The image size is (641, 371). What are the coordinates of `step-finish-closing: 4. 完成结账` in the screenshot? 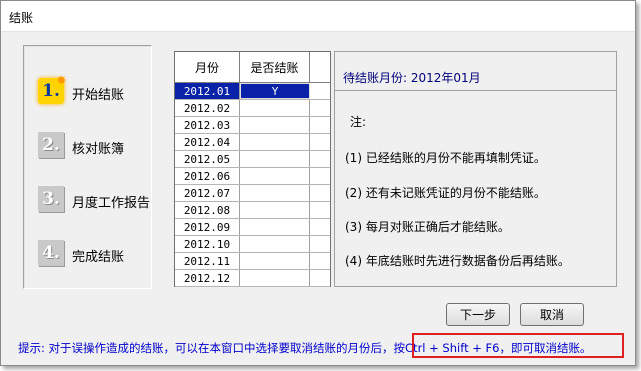 It's located at (95, 255).